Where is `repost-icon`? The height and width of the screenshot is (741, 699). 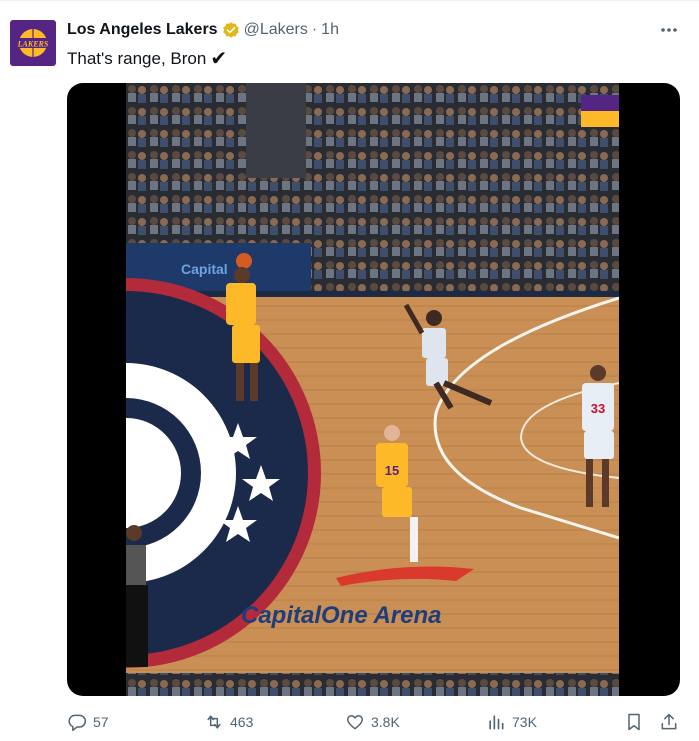 repost-icon is located at coordinates (214, 722).